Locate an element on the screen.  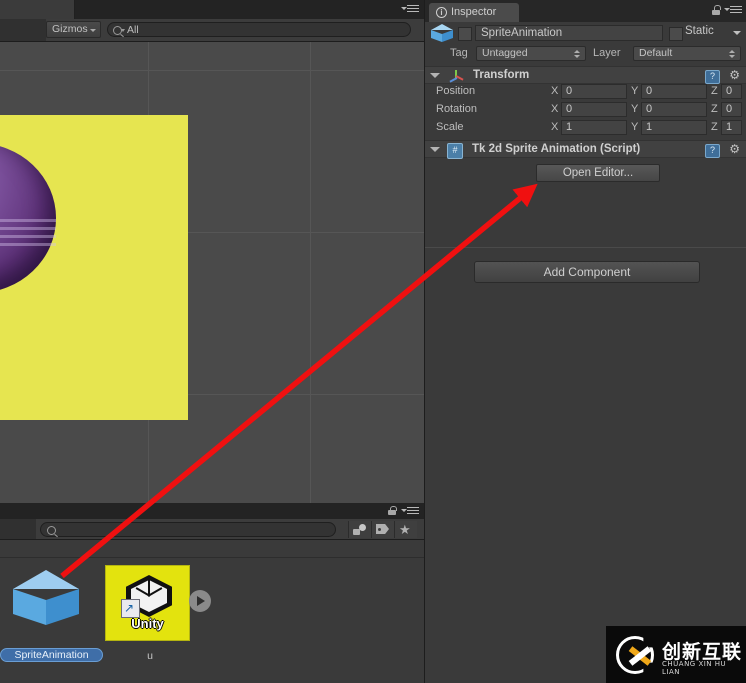
transform-scale-row: Scale X 1 Y 1 Z 1 is located at coordinates (585, 128).